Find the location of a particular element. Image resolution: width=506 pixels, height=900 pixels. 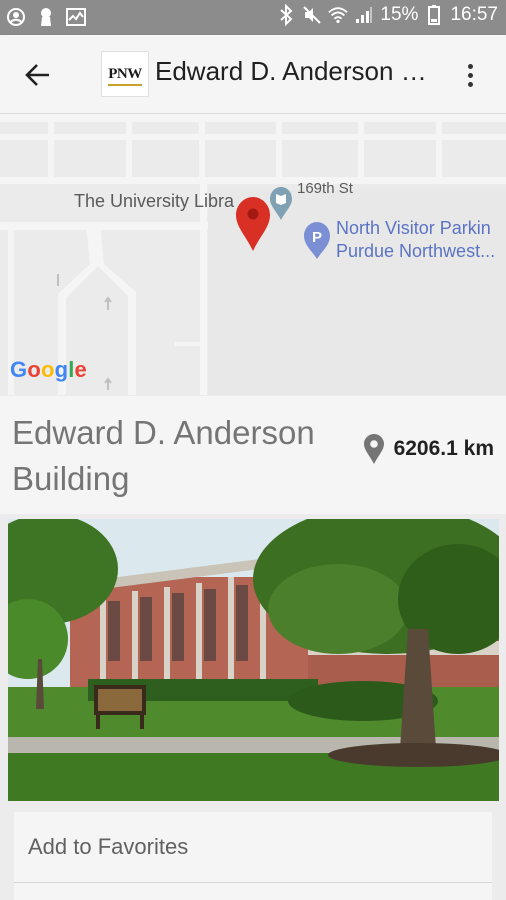

arrow-back-icon is located at coordinates (37, 75).